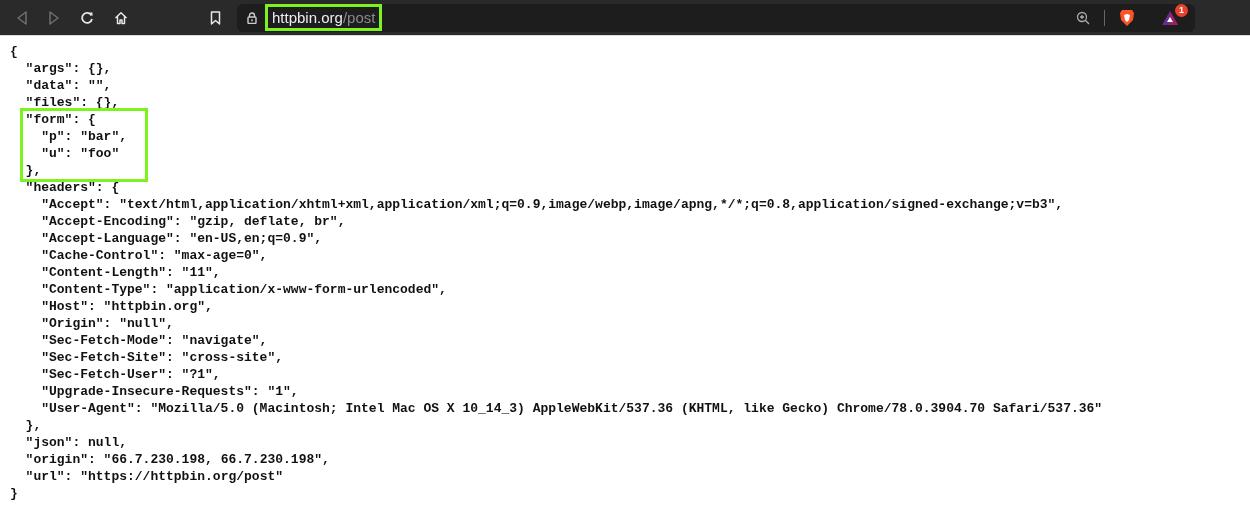 This screenshot has height=532, width=1250. Describe the element at coordinates (359, 17) in the screenshot. I see `url-path: /post` at that location.